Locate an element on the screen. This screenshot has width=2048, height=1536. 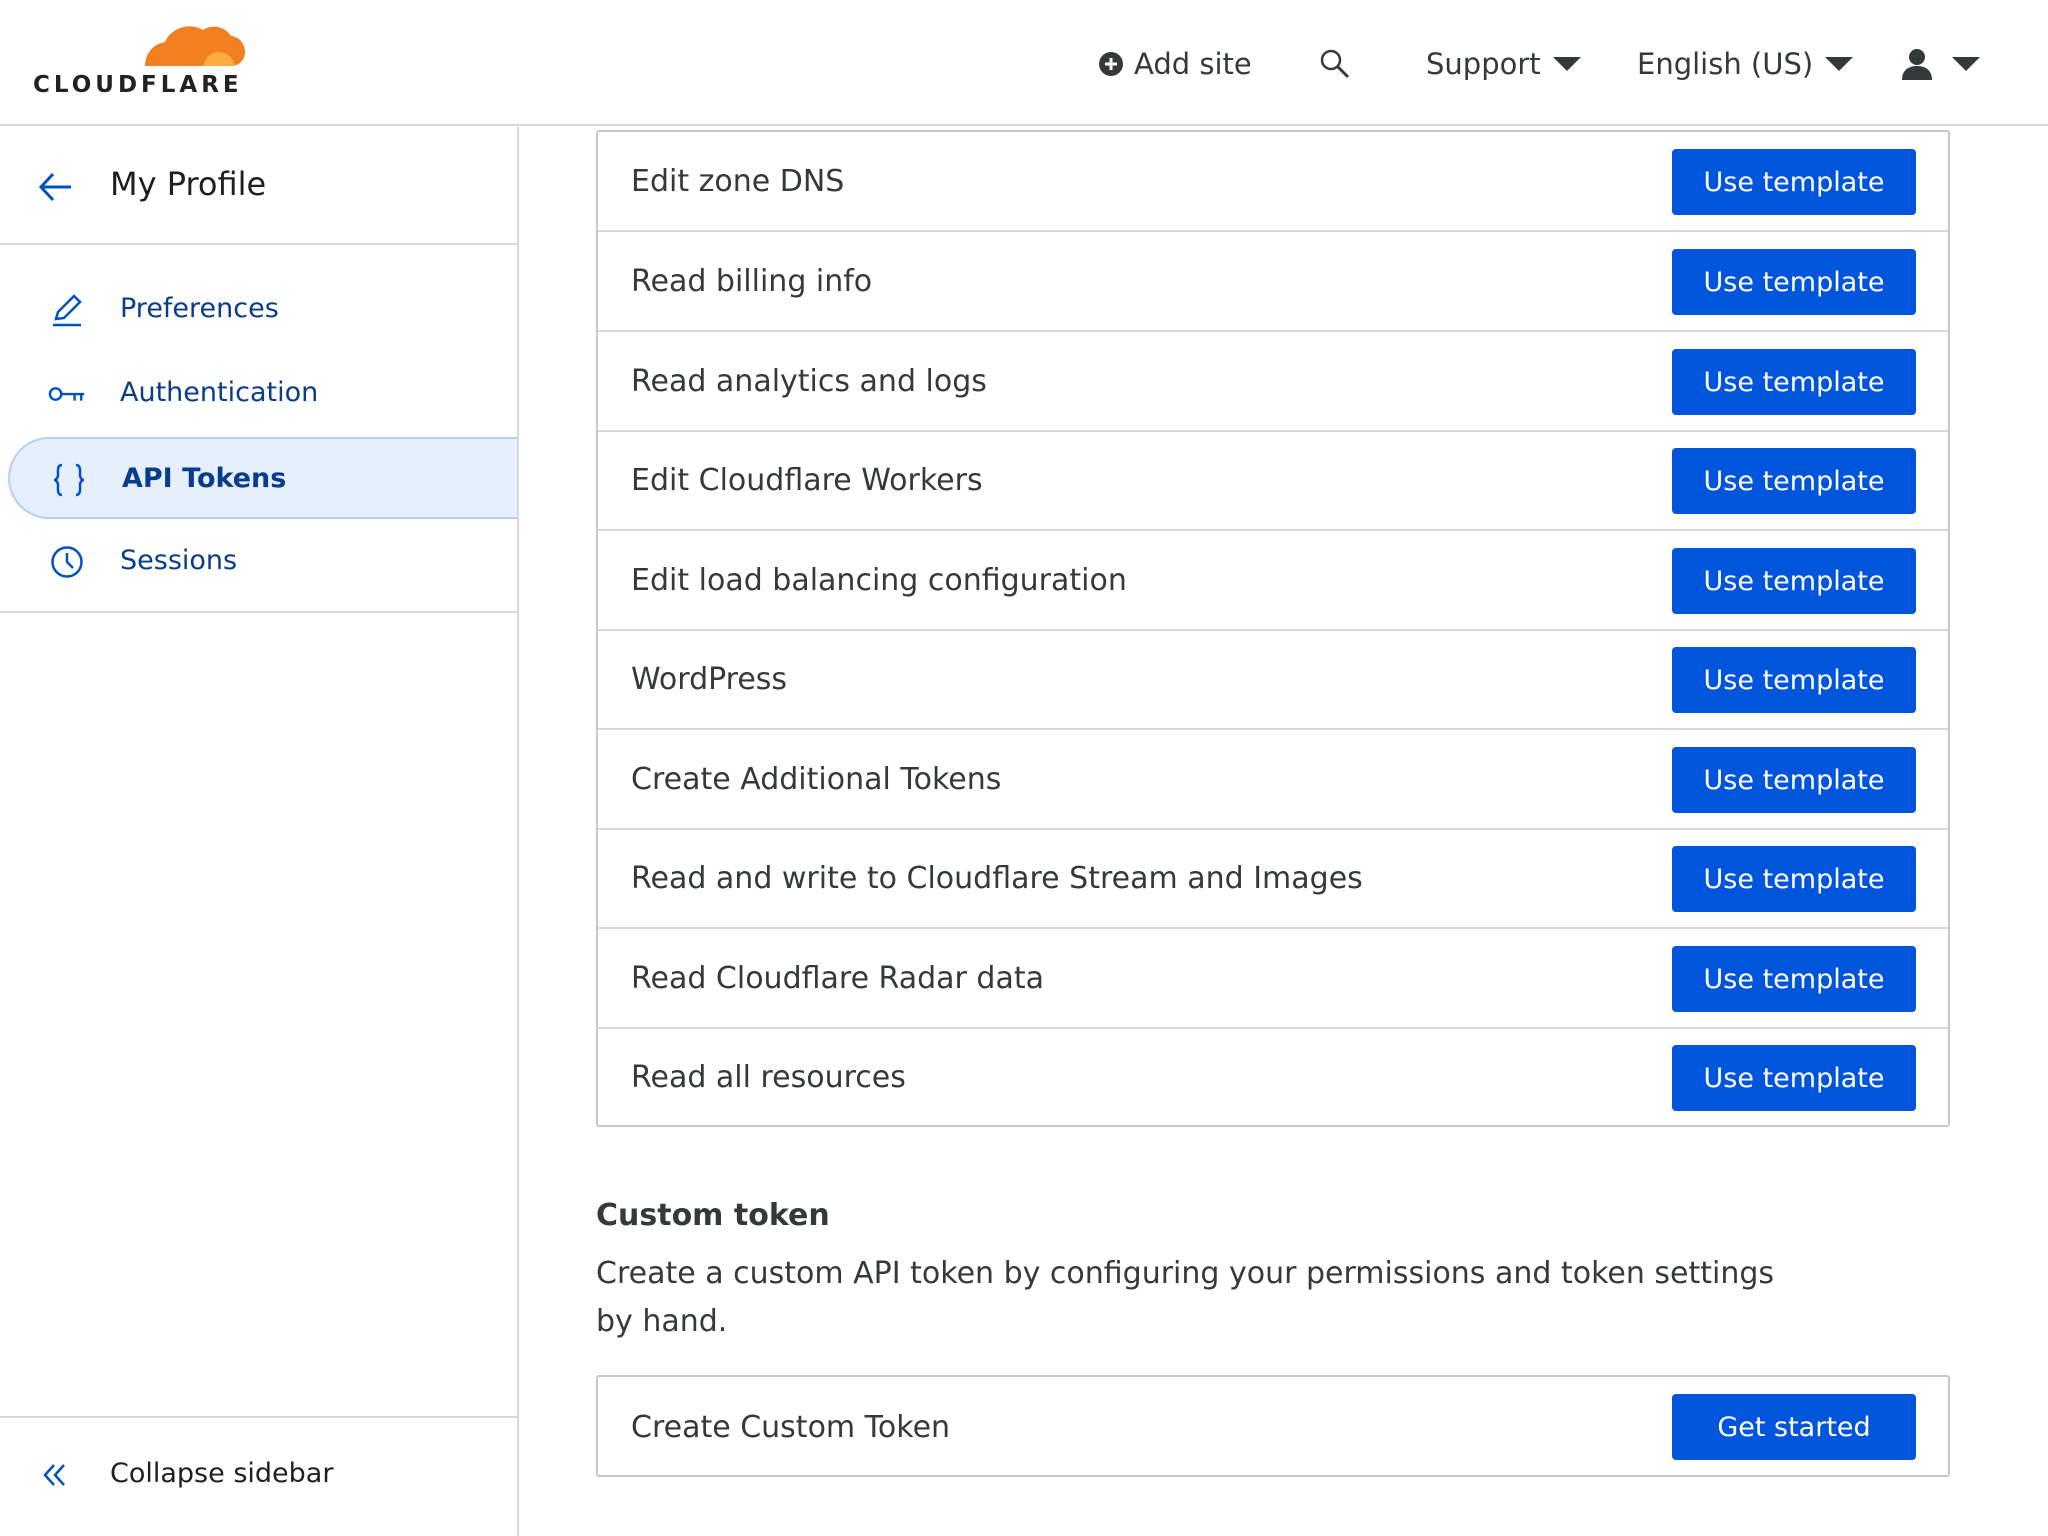
template-row: Edit zone DNS Use template is located at coordinates (1273, 182).